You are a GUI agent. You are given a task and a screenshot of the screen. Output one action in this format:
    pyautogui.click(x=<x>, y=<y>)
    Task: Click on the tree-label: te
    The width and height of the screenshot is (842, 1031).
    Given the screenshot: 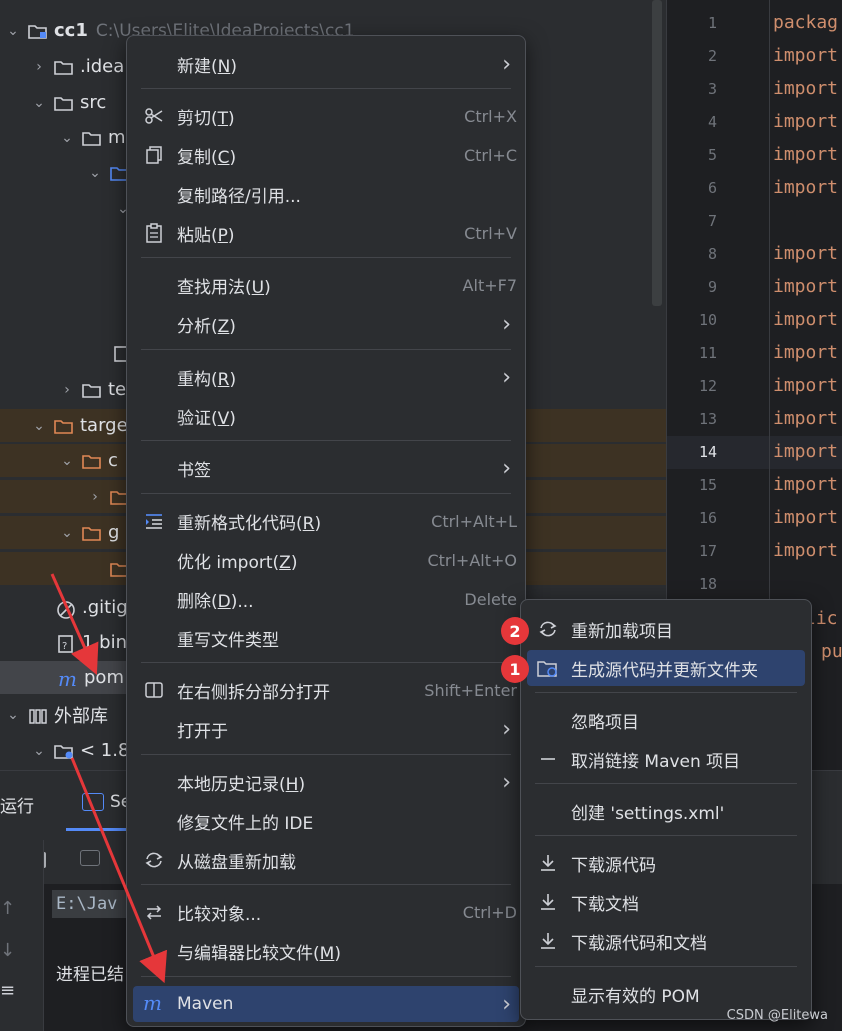 What is the action you would take?
    pyautogui.click(x=117, y=389)
    